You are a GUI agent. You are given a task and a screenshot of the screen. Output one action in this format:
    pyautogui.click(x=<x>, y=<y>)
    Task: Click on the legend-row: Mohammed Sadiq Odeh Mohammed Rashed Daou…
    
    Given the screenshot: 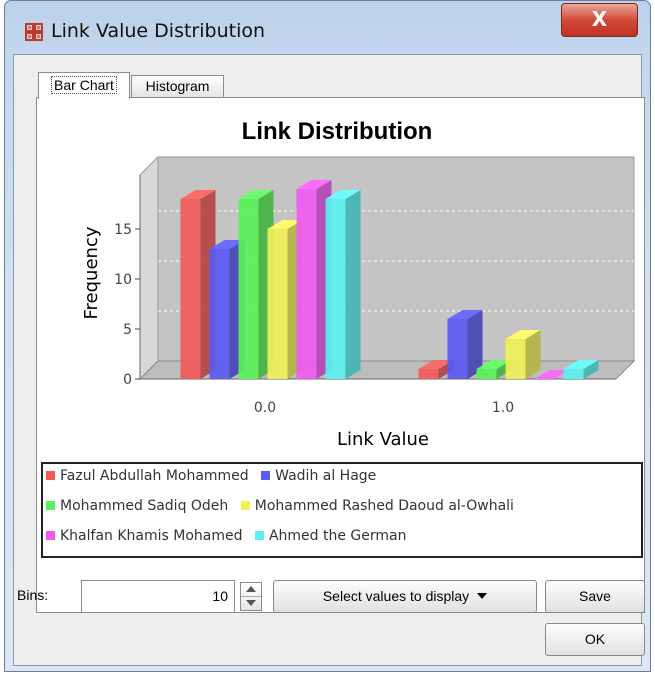 What is the action you would take?
    pyautogui.click(x=284, y=509)
    